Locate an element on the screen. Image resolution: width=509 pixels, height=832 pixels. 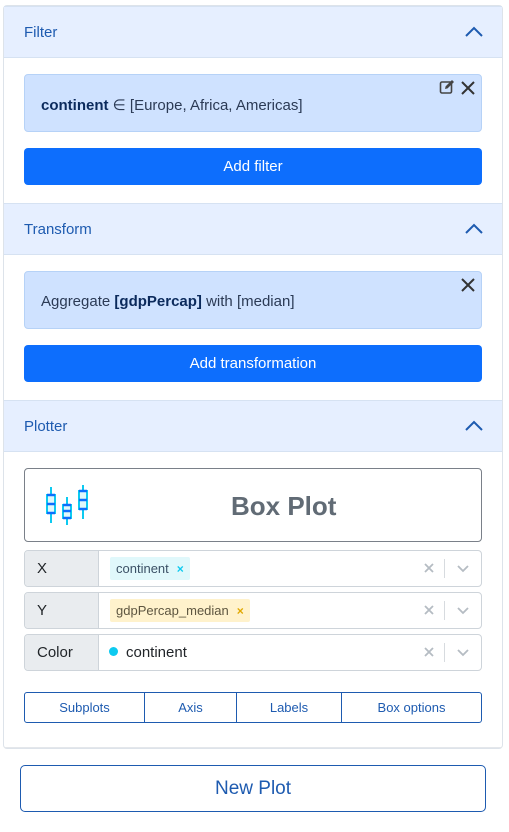
y-value-text: gdpPercap_median is located at coordinates (172, 610).